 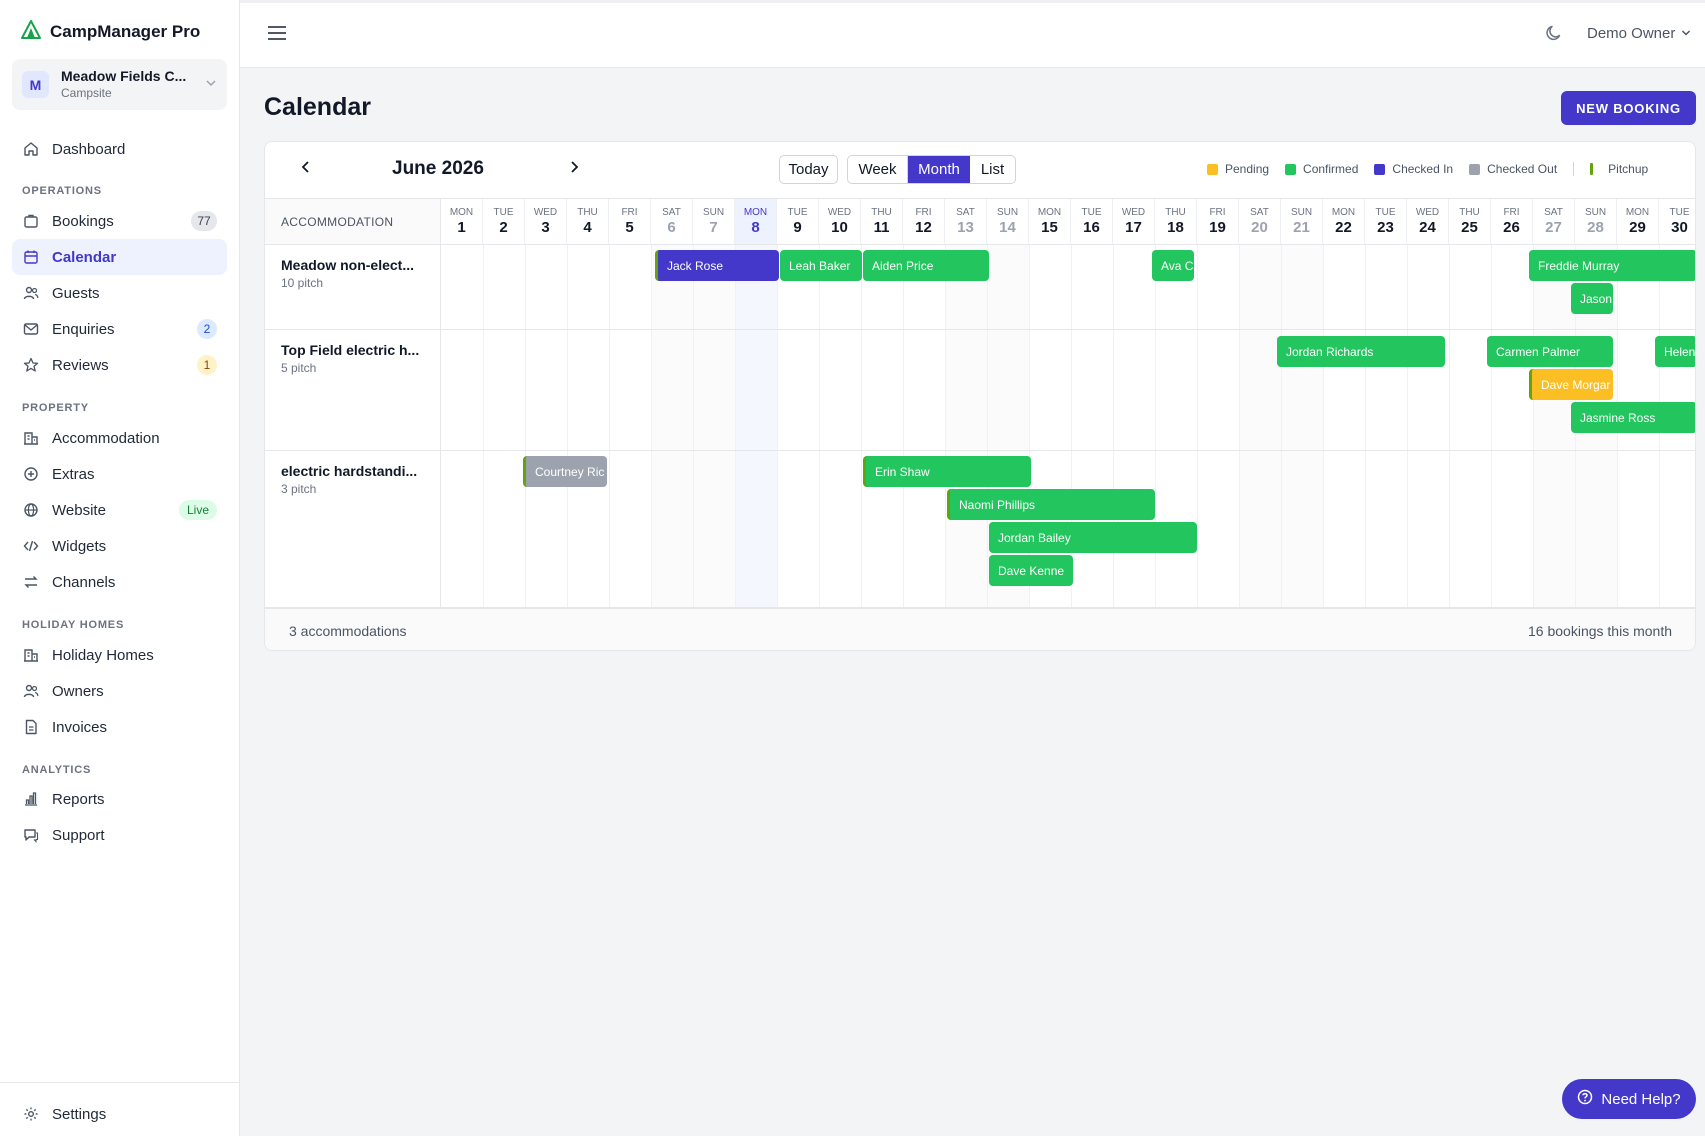 What do you see at coordinates (353, 390) in the screenshot?
I see `accommodation-cell: Top Field electric h... 5 pitch` at bounding box center [353, 390].